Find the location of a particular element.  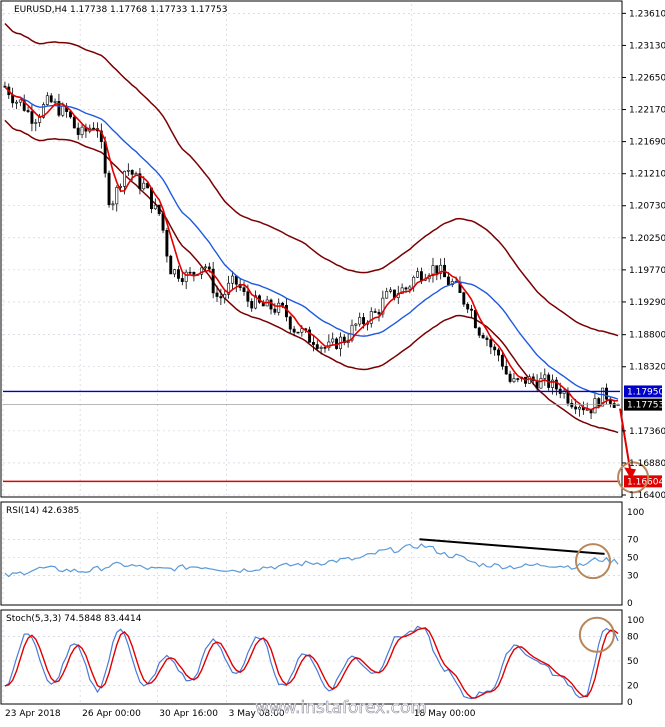

rsi-tick-label: 0 is located at coordinates (630, 604).